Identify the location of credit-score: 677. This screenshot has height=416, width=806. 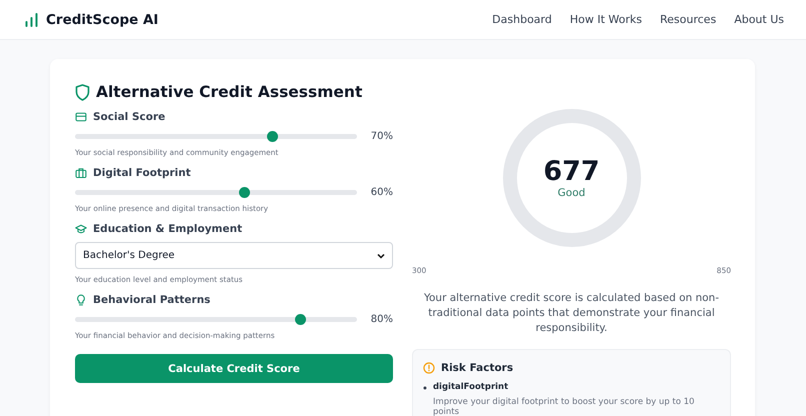
(571, 171).